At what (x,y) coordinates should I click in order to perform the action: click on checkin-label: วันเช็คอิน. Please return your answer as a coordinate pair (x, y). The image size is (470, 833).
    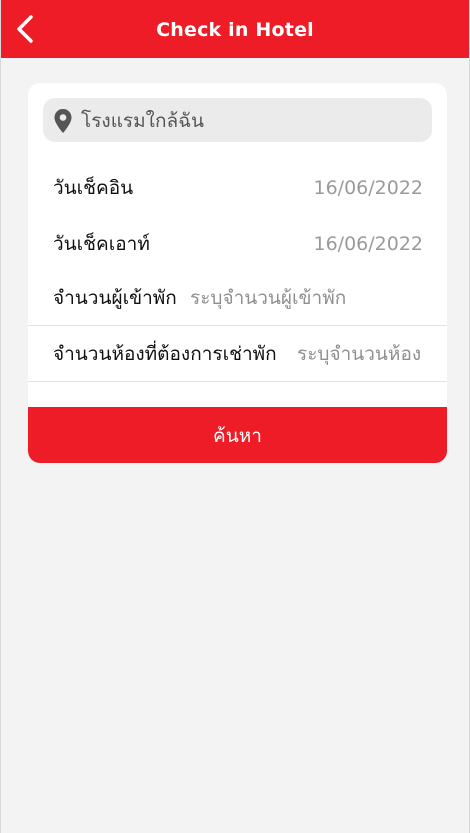
    Looking at the image, I should click on (93, 188).